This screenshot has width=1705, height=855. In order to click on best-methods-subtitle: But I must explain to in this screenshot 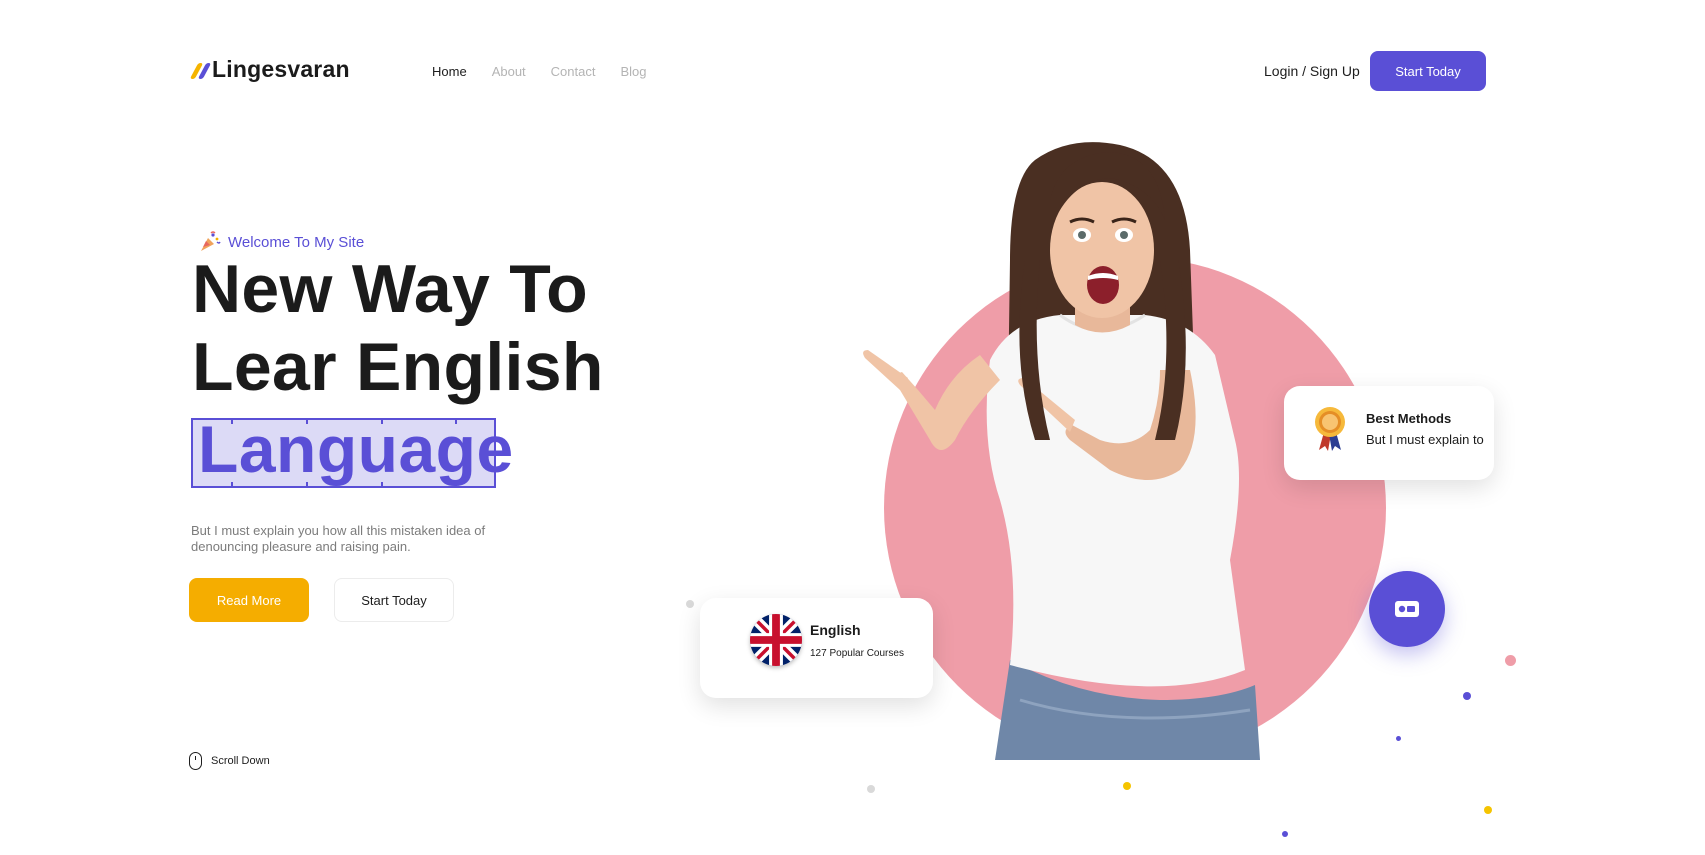, I will do `click(1425, 439)`.